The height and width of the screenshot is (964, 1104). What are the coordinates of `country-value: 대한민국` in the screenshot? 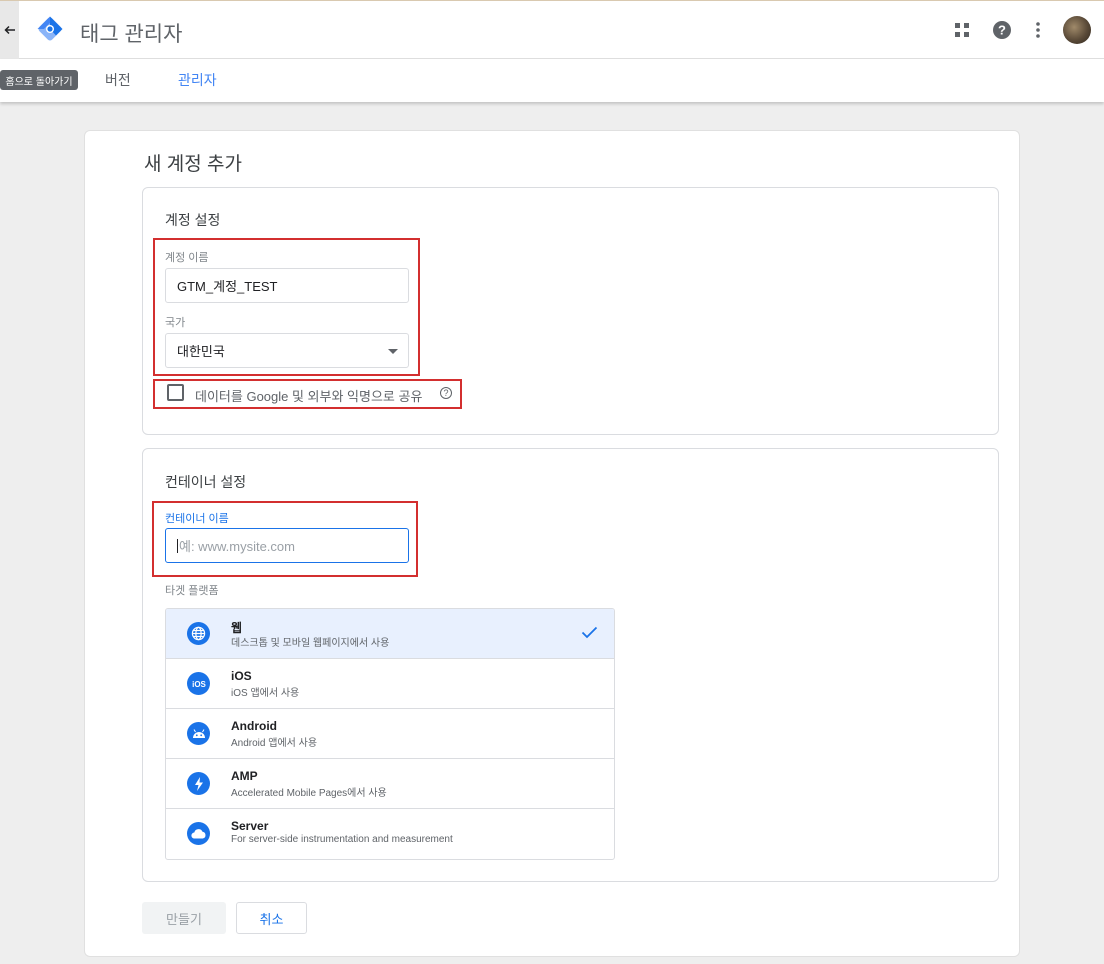 It's located at (201, 351).